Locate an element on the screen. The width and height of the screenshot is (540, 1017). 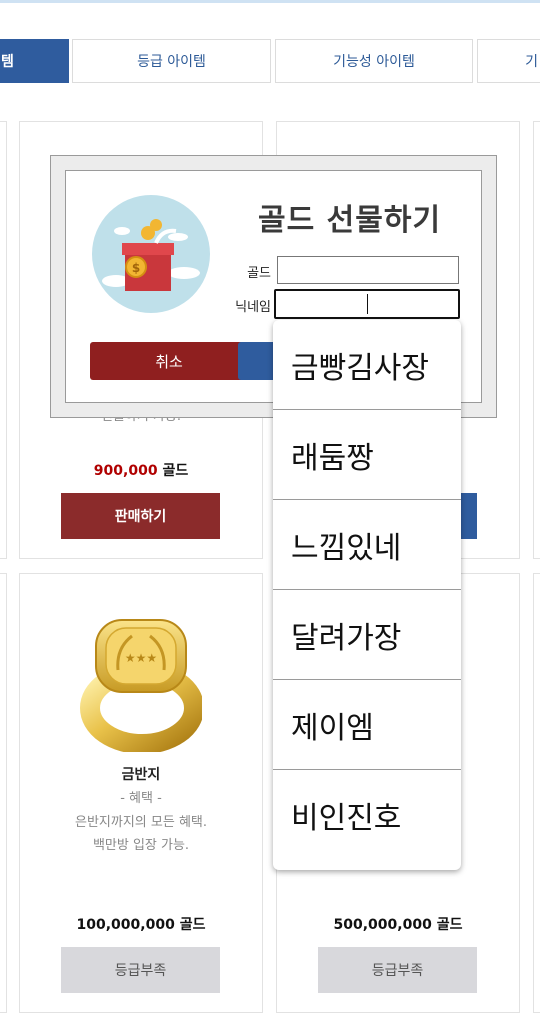
gold-amount-input is located at coordinates (368, 270).